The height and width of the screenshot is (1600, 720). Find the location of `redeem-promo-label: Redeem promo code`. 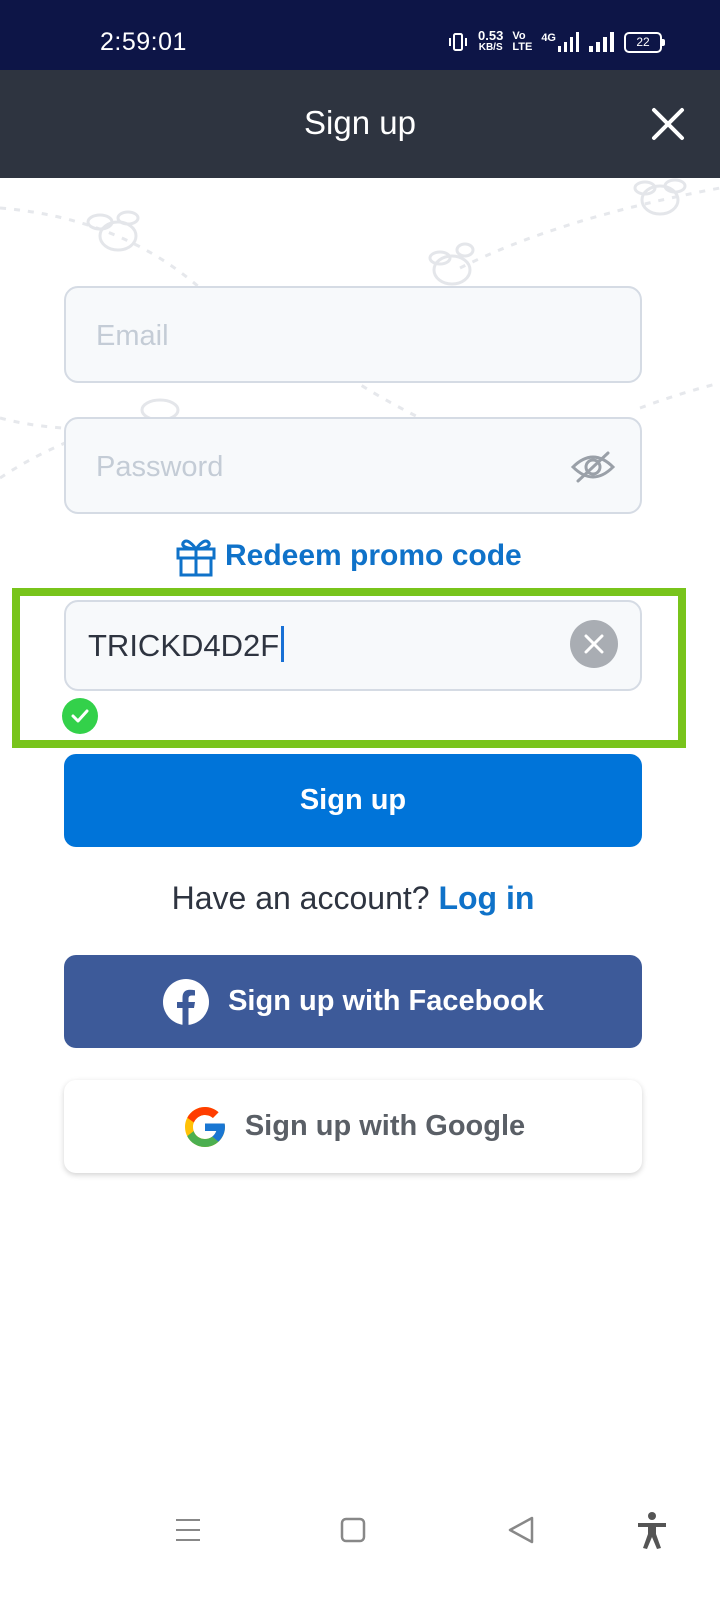

redeem-promo-label: Redeem promo code is located at coordinates (373, 555).